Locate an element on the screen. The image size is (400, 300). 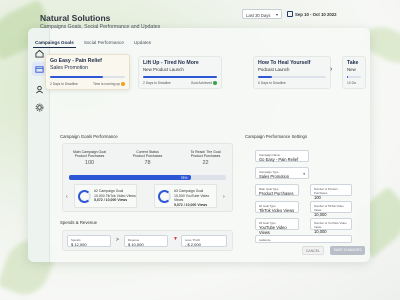
campaign-title: How To Heal Yourself is located at coordinates (284, 63).